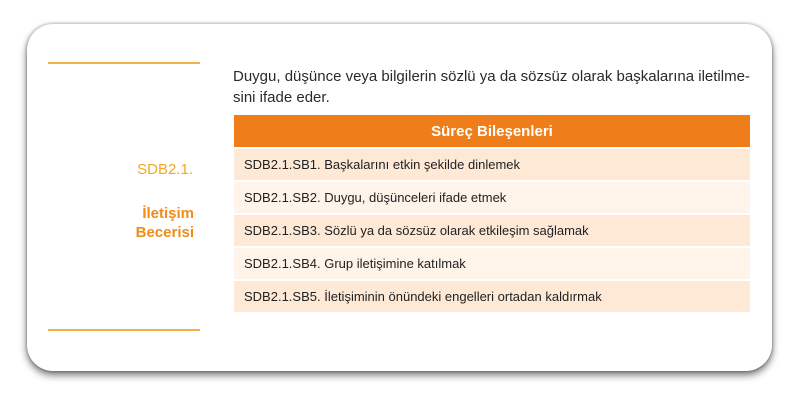 This screenshot has width=800, height=401. What do you see at coordinates (165, 169) in the screenshot?
I see `competency-code: SDB2.1.` at bounding box center [165, 169].